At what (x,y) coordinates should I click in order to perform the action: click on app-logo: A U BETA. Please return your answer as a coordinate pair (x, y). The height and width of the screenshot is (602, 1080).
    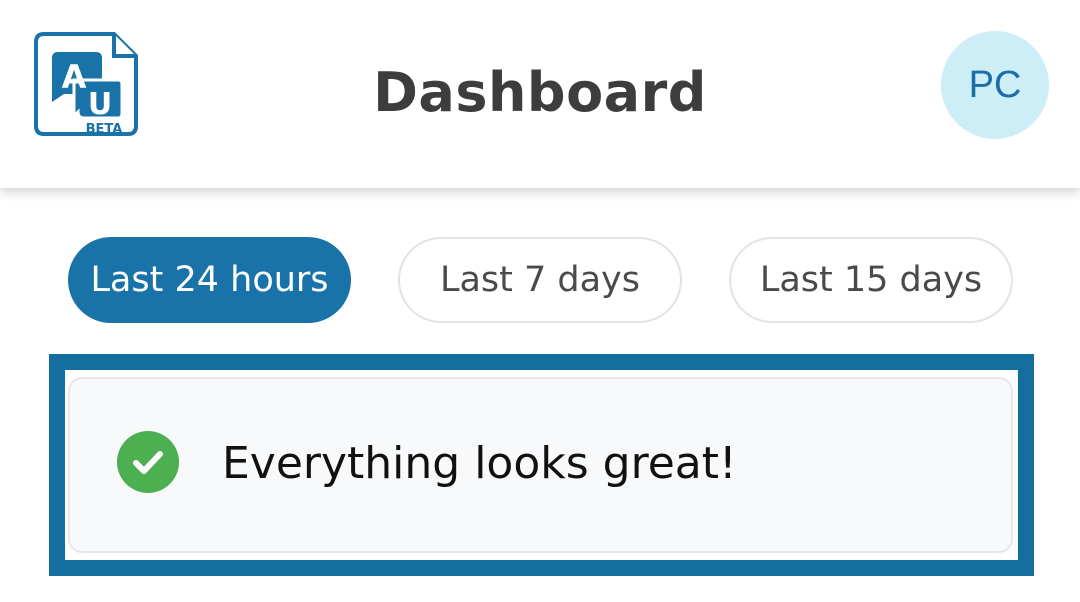
    Looking at the image, I should click on (86, 84).